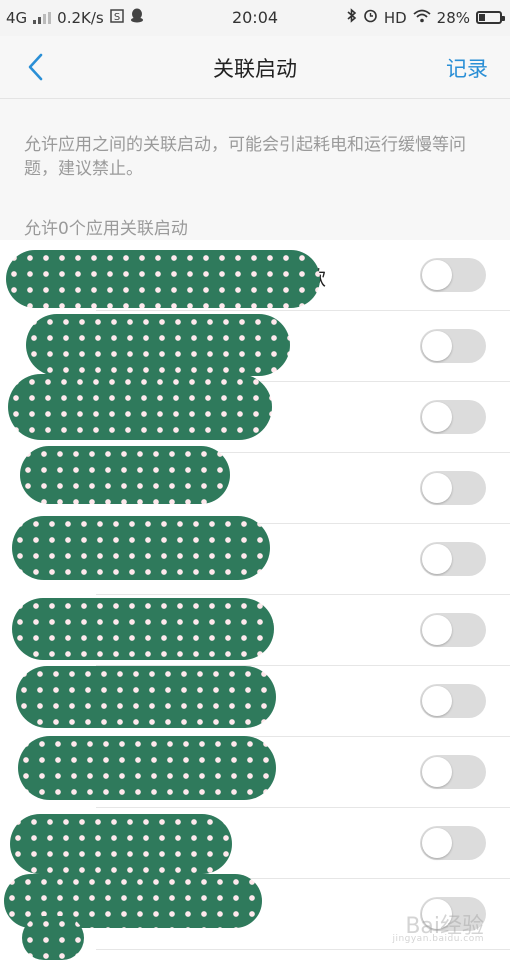 The width and height of the screenshot is (510, 960). I want to click on alarm-icon, so click(370, 17).